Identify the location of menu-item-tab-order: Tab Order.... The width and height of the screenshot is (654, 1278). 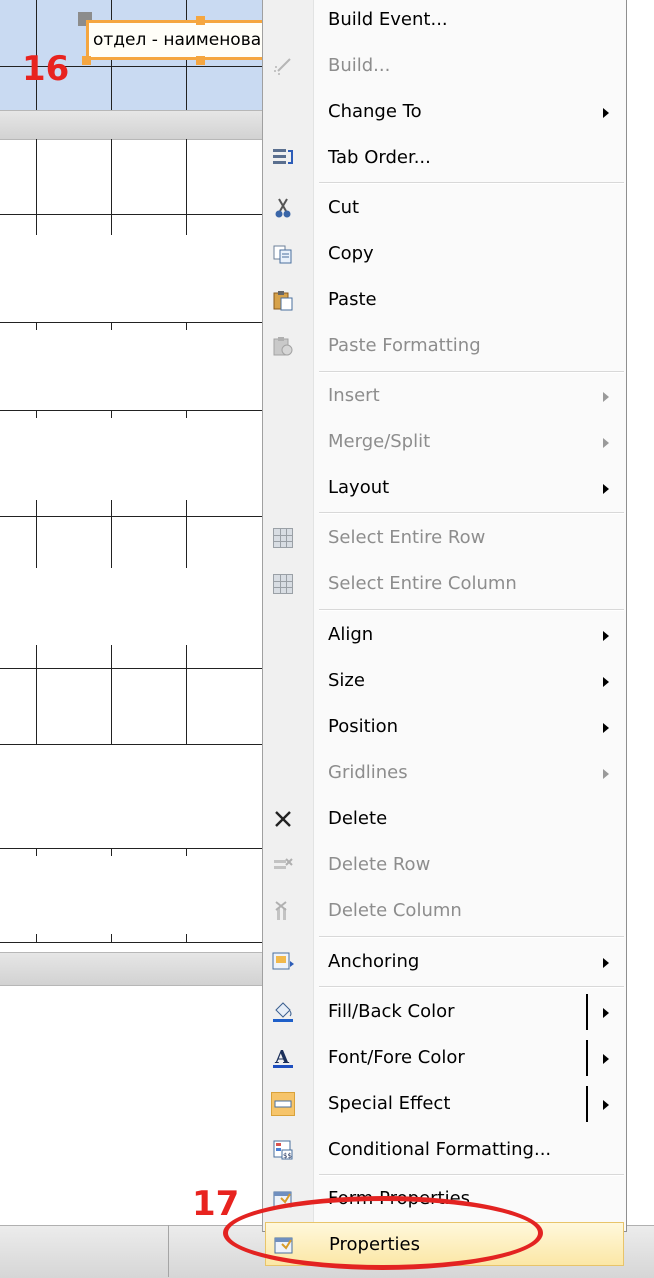
(444, 158).